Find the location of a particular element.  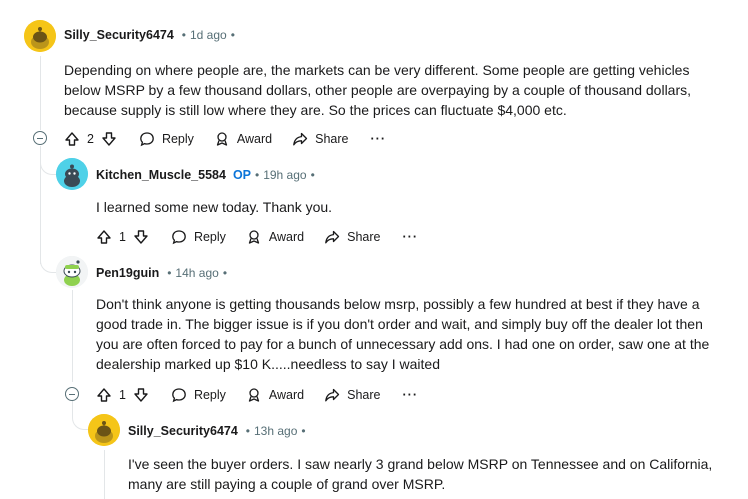

comment-meta: Silly_Security6474 • 1d ago • is located at coordinates (151, 35).